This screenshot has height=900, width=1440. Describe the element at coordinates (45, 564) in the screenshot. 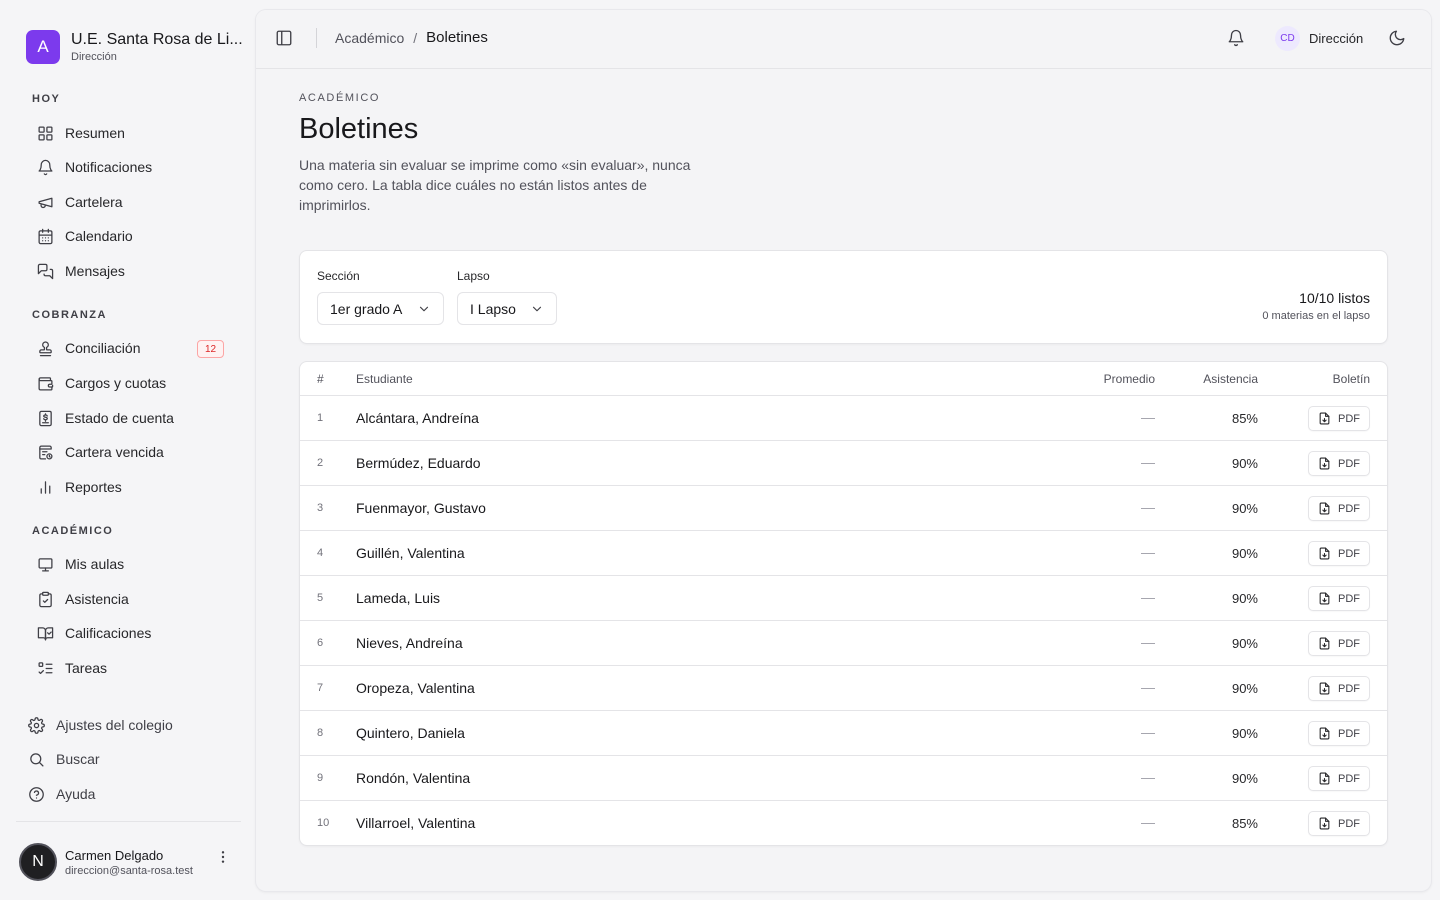

I see `presentation-icon` at that location.